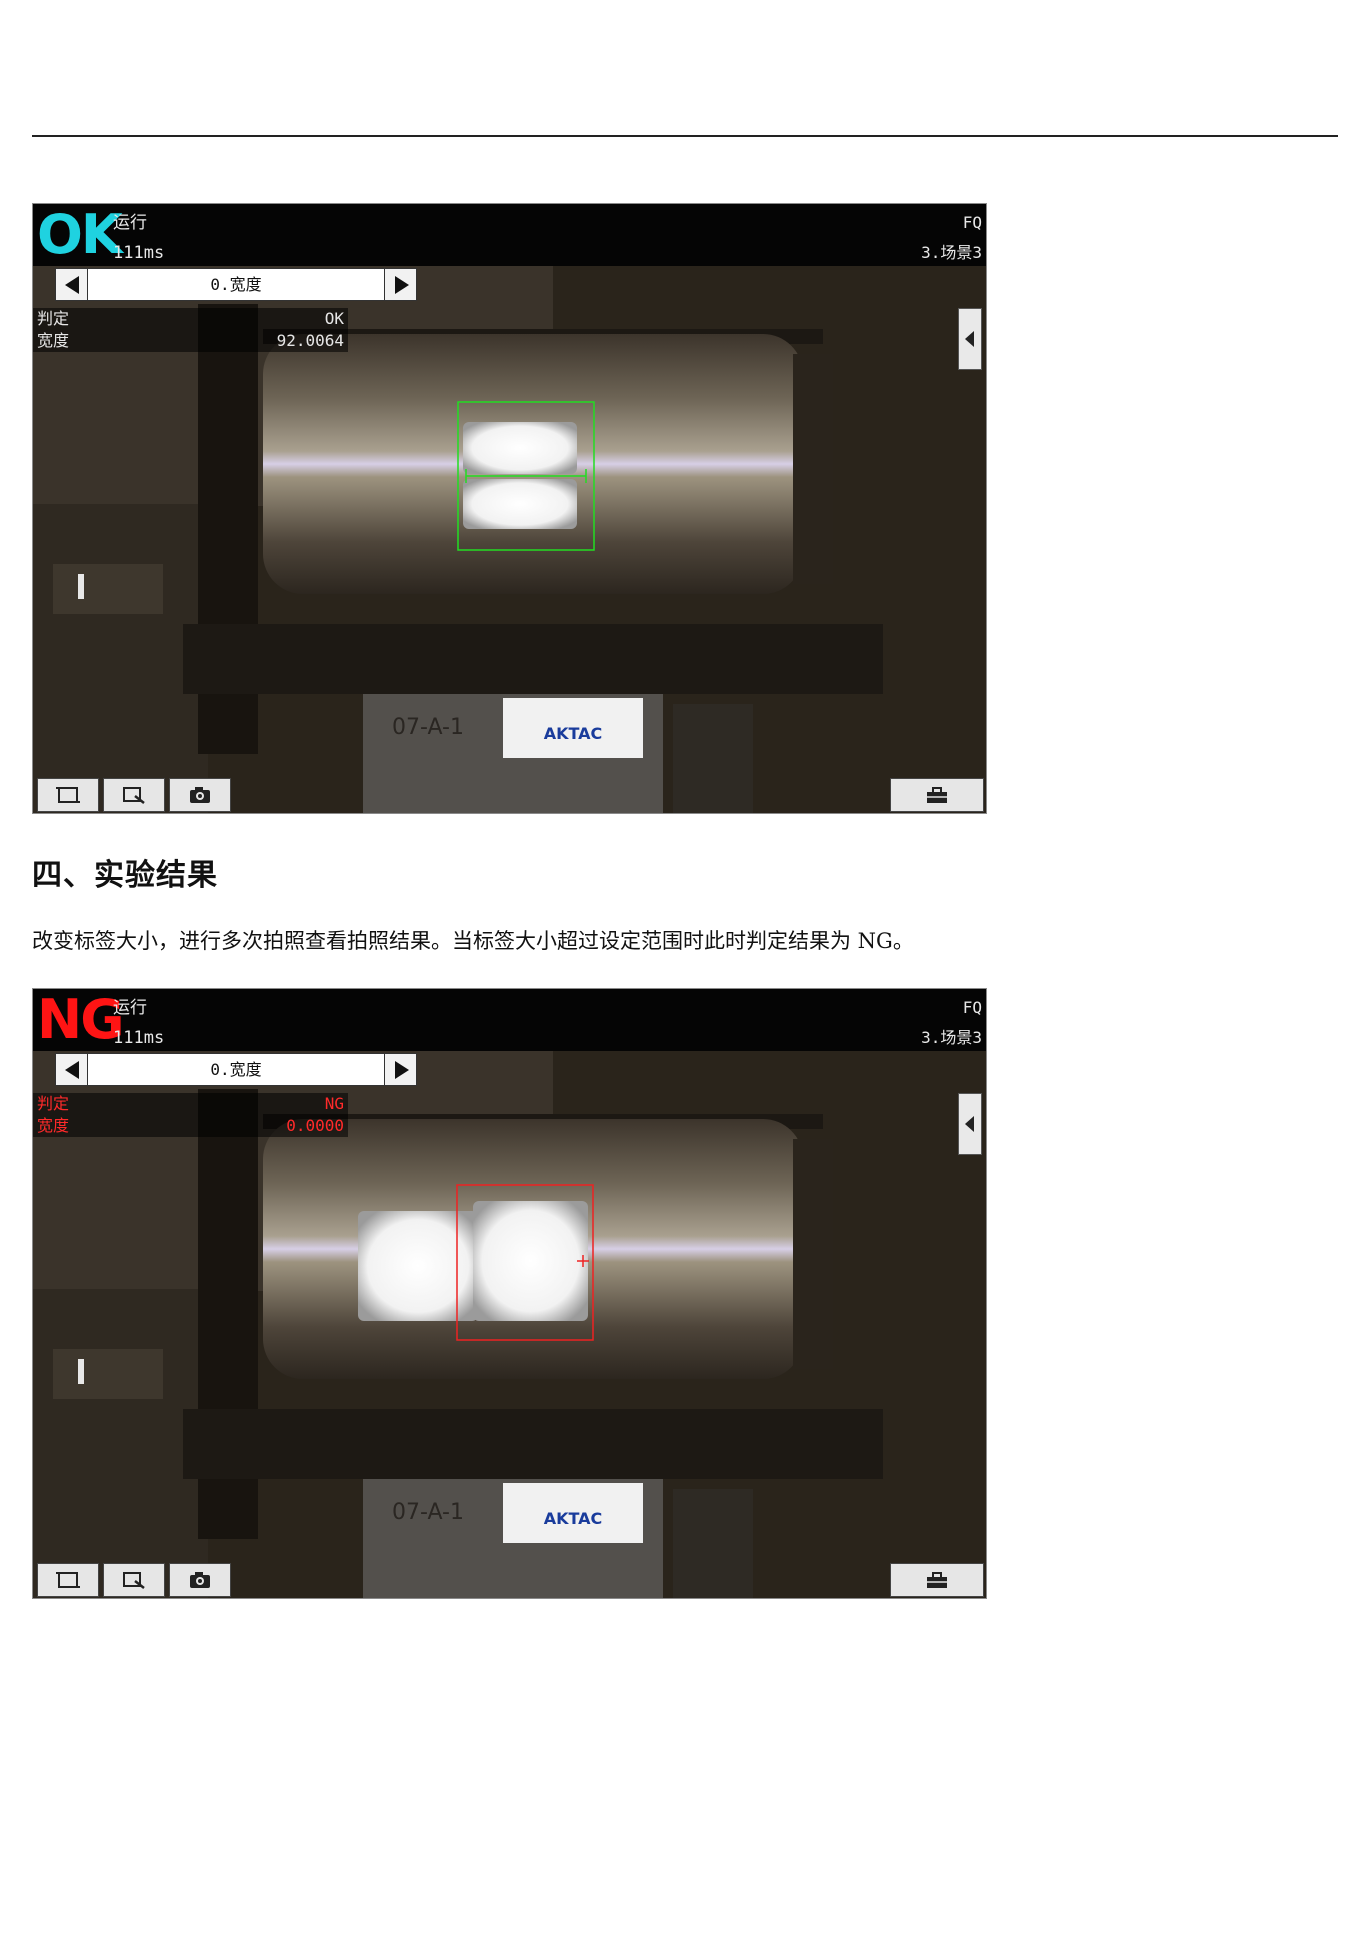 This screenshot has width=1370, height=1937. I want to click on result-value: OK, so click(334, 318).